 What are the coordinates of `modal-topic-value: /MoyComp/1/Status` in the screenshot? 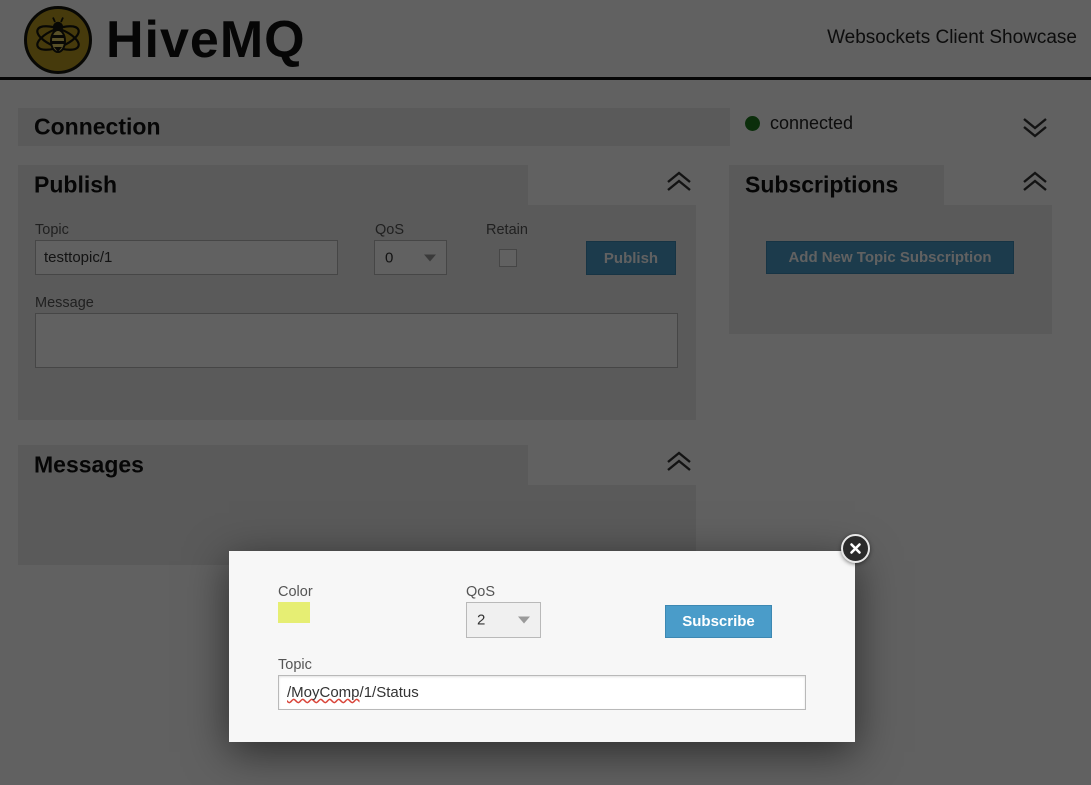 It's located at (353, 692).